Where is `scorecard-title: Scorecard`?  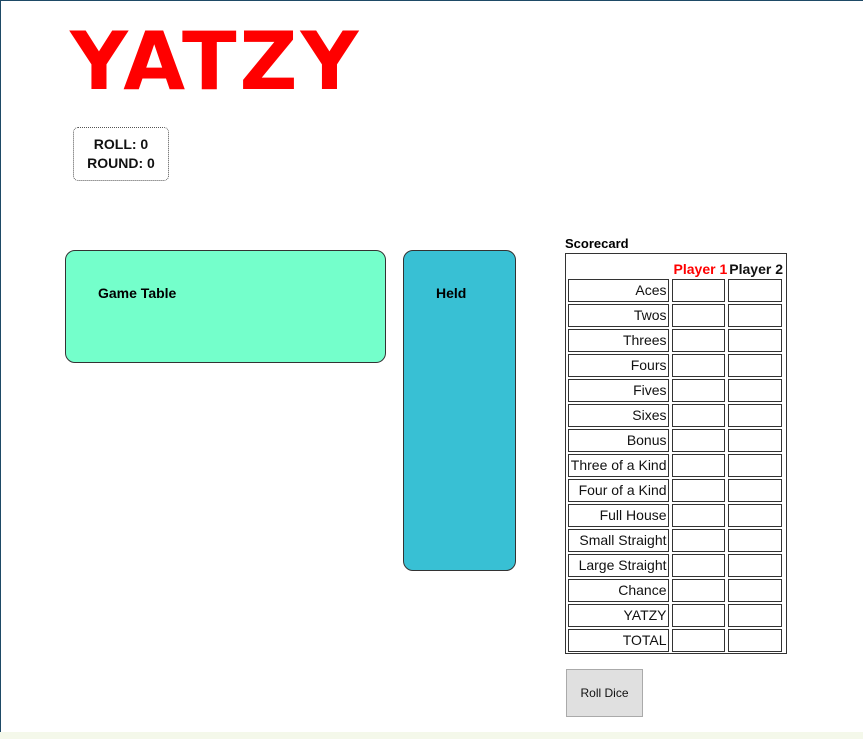 scorecard-title: Scorecard is located at coordinates (597, 243).